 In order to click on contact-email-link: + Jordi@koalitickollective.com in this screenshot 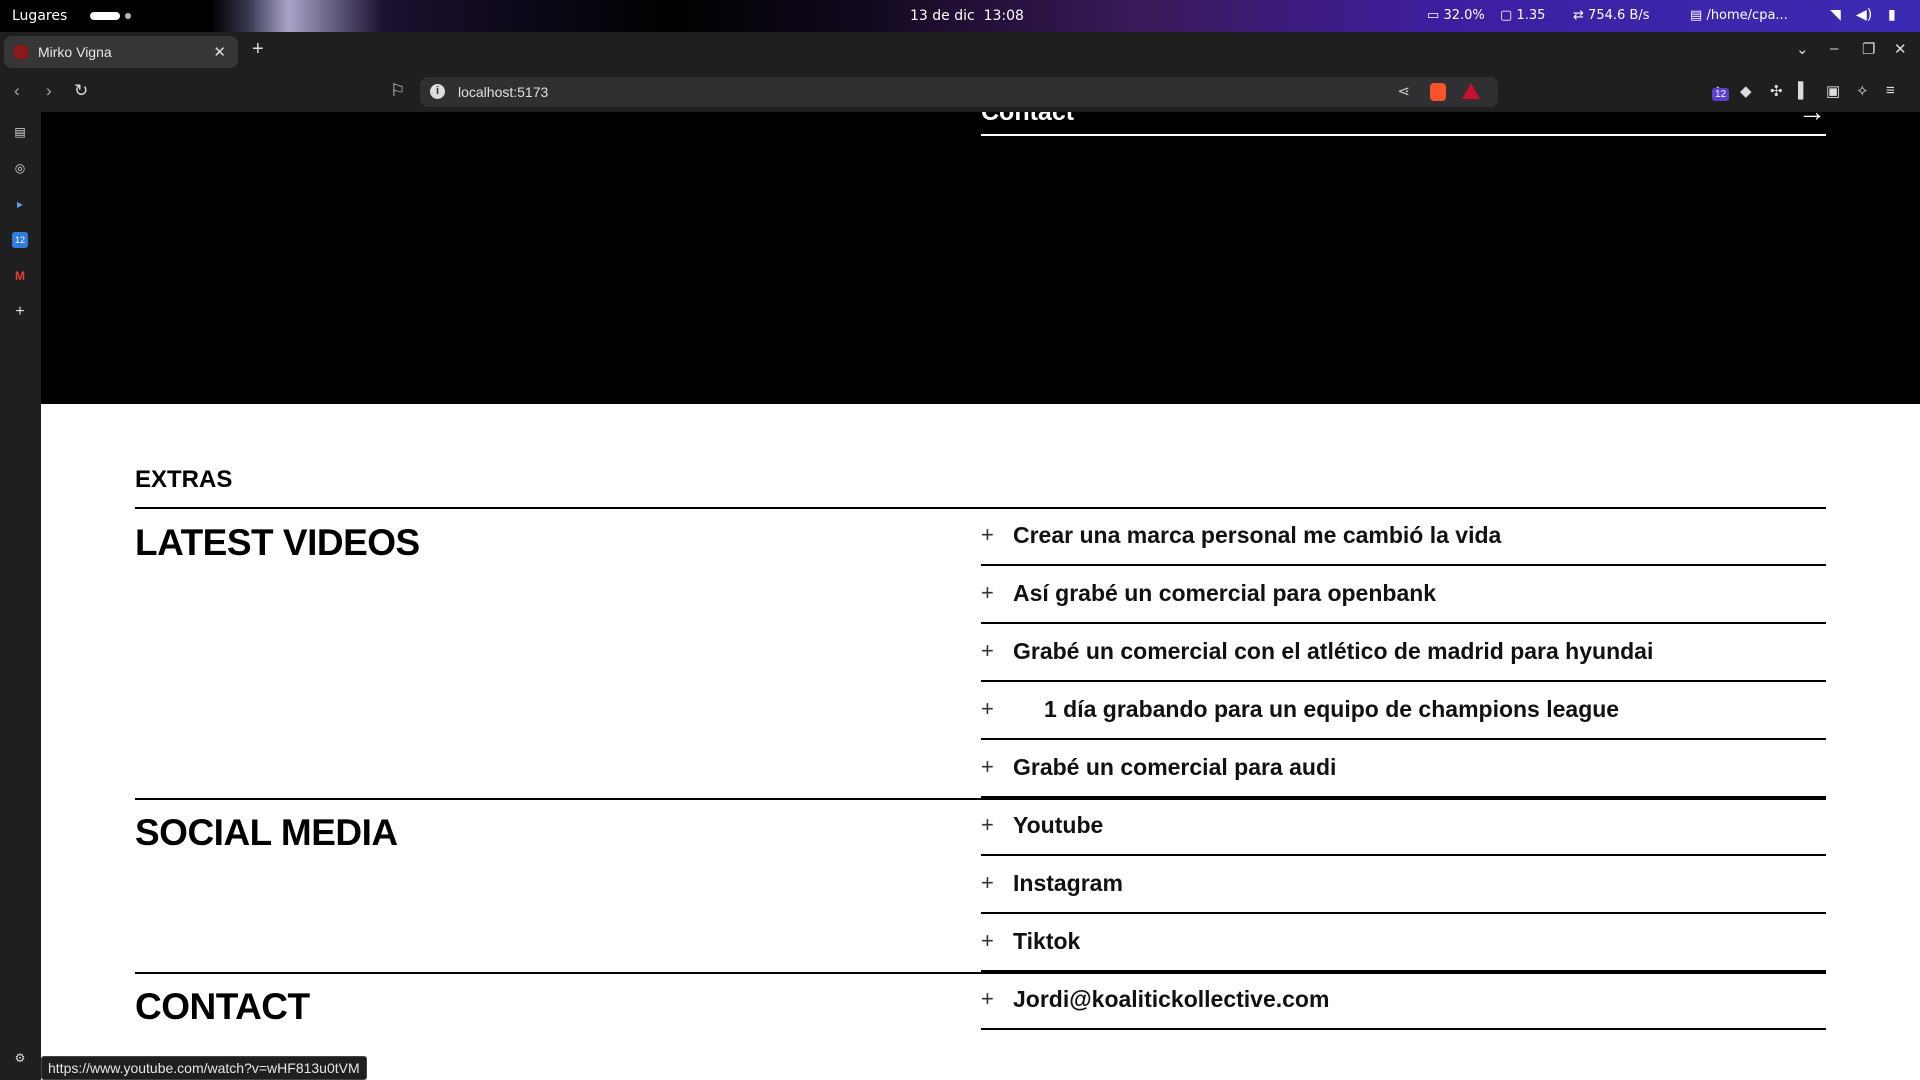, I will do `click(1403, 1001)`.